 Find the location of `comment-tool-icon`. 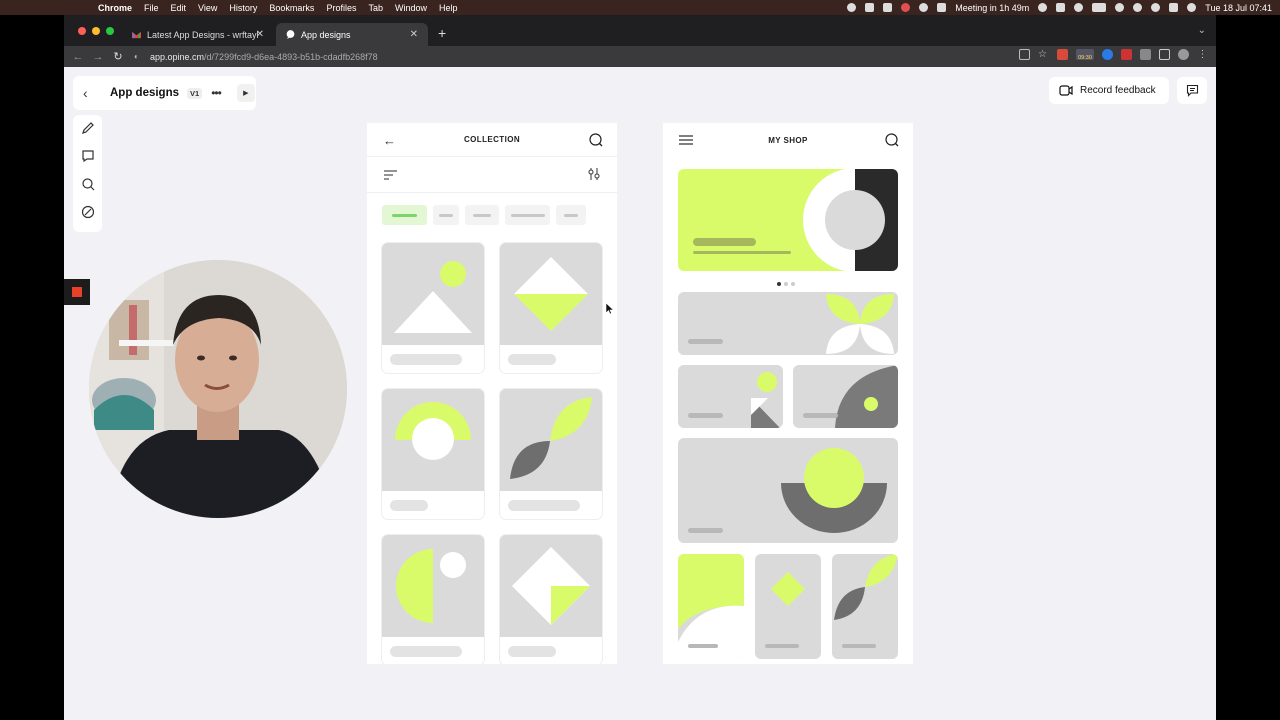

comment-tool-icon is located at coordinates (88, 156).